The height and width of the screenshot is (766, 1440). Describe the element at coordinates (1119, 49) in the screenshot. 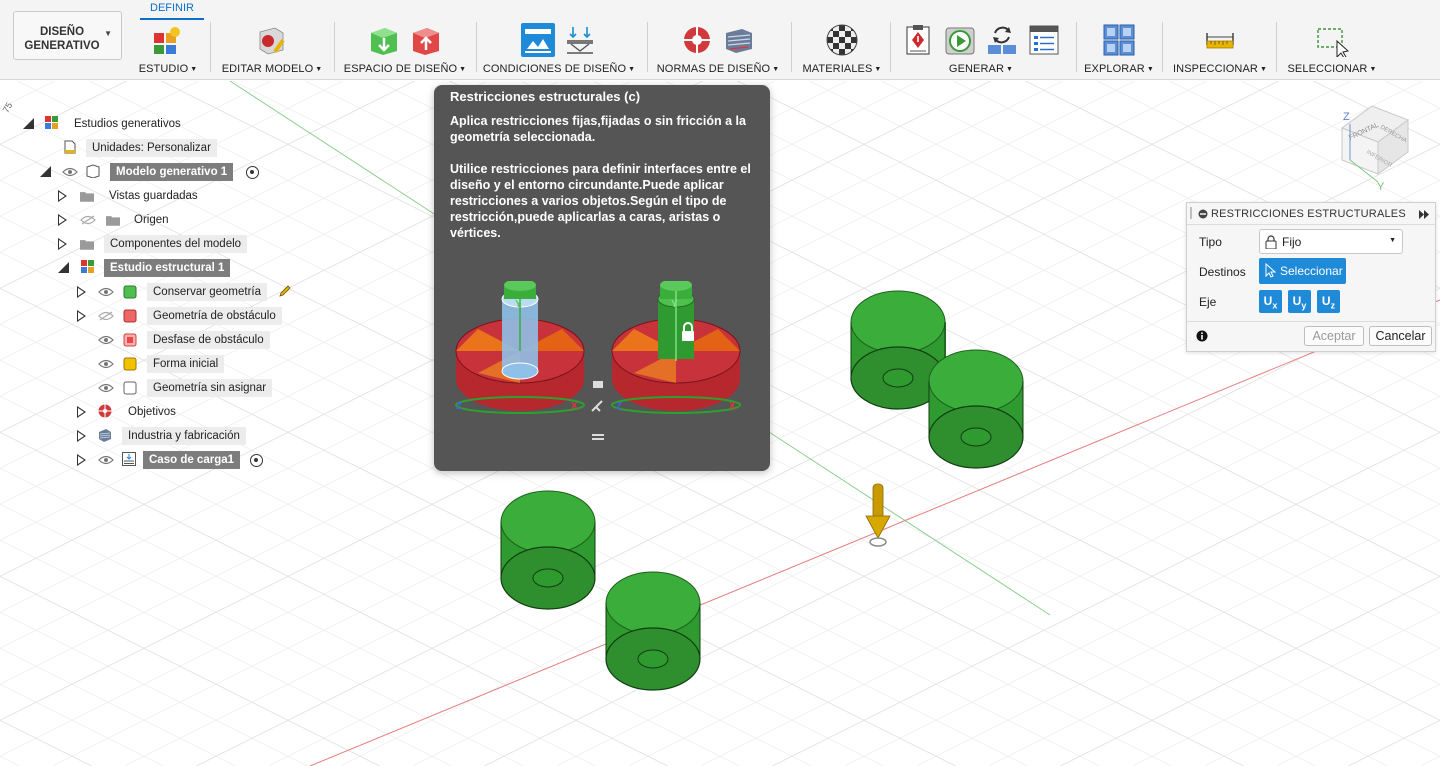

I see `toolbar-group-explorar: EXPLORAR ▼` at that location.